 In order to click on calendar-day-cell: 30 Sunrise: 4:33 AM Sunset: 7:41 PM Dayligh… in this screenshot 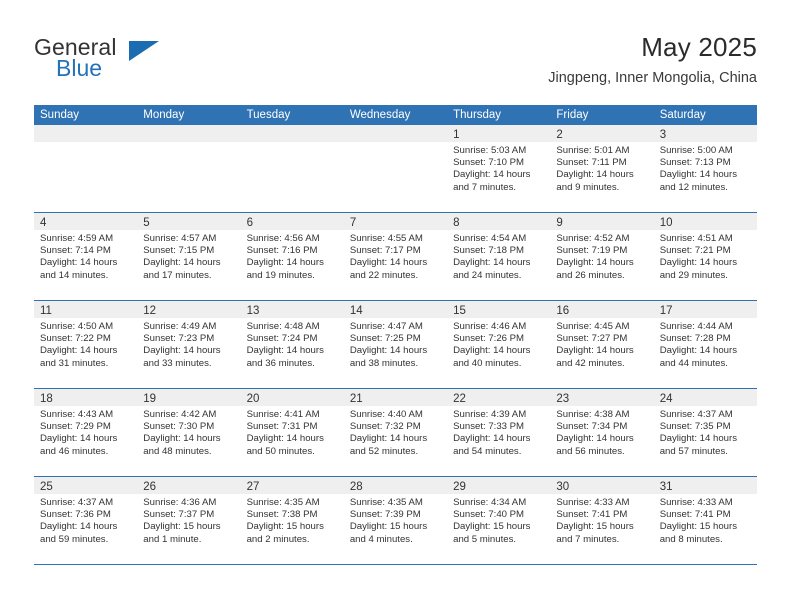, I will do `click(602, 520)`.